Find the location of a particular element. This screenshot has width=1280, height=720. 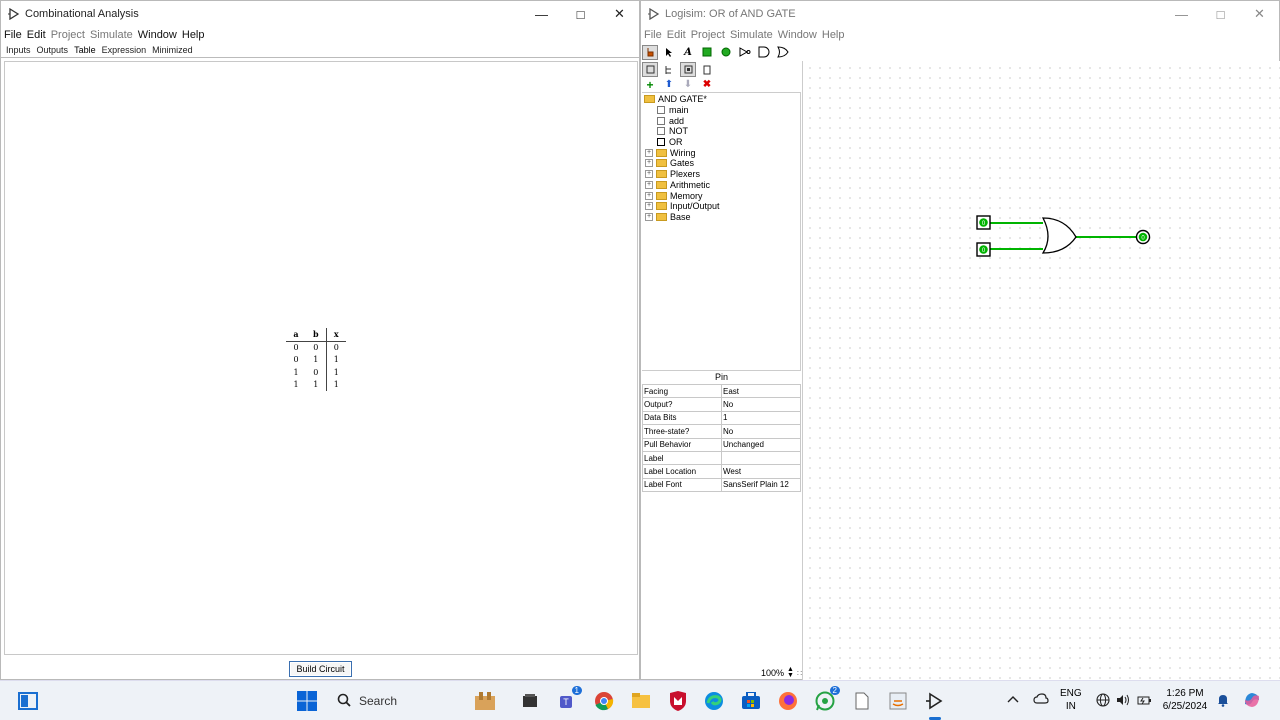

taskbar-search: Search is located at coordinates (416, 701).